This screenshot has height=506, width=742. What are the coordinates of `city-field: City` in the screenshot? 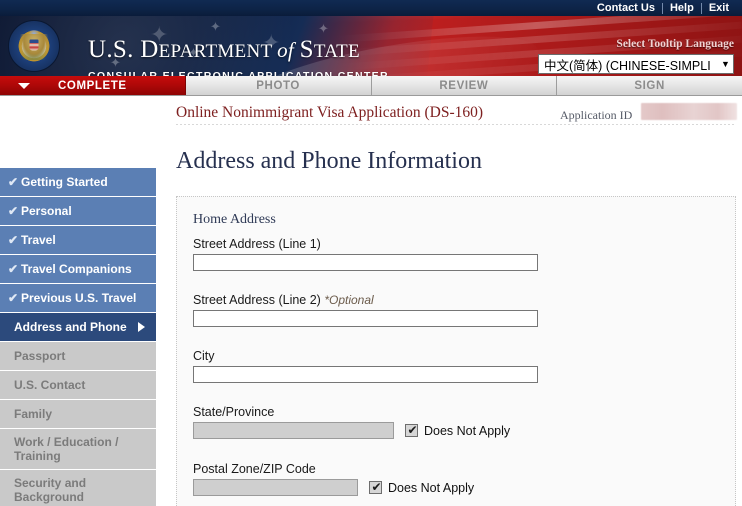 It's located at (365, 366).